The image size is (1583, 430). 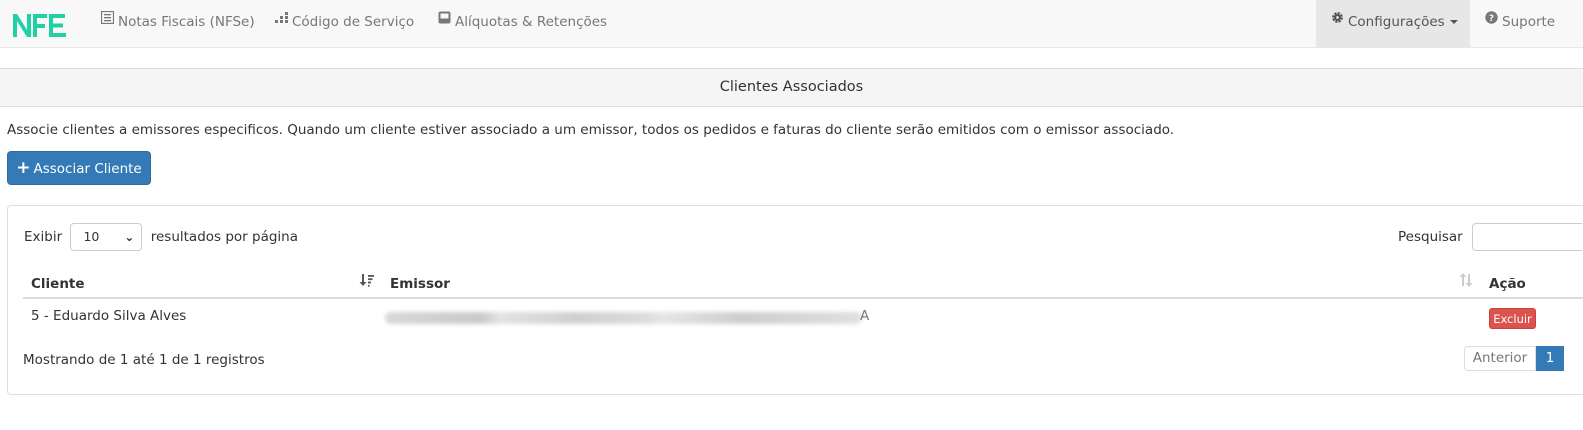 I want to click on length-suffix: resultados por página, so click(x=224, y=237).